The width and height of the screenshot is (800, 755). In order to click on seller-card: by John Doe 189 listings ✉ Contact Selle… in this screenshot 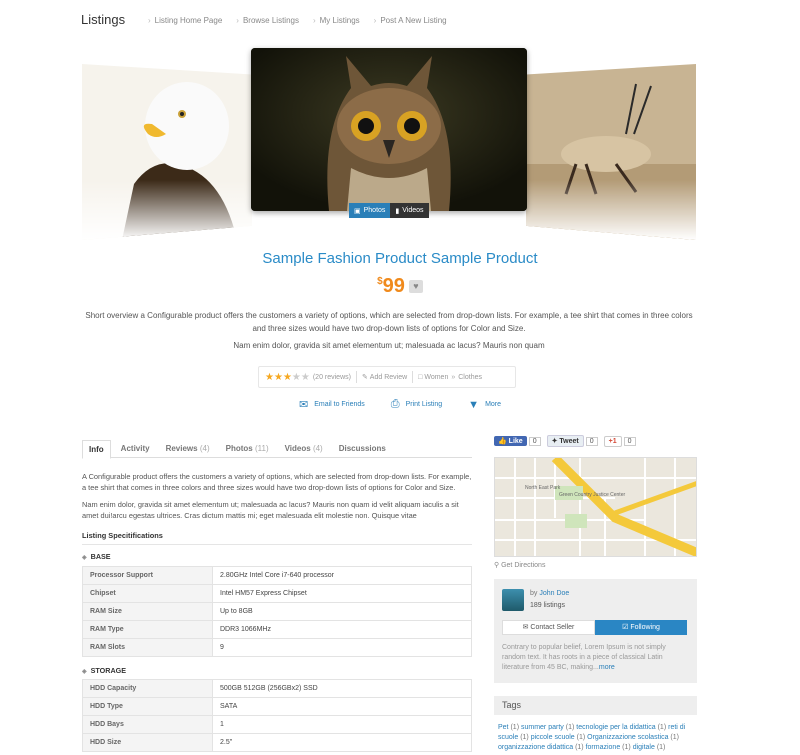, I will do `click(595, 631)`.